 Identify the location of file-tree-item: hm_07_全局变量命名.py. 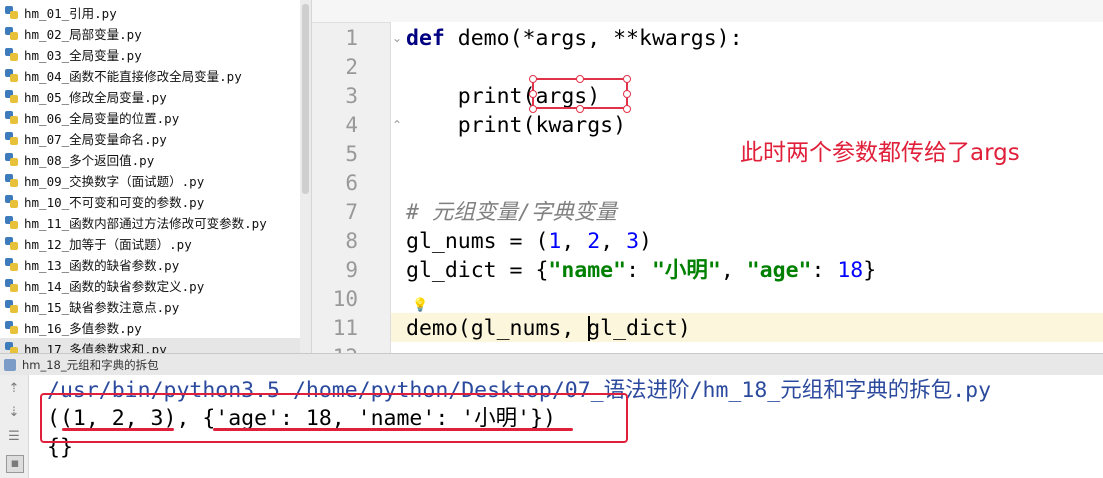
(150, 138).